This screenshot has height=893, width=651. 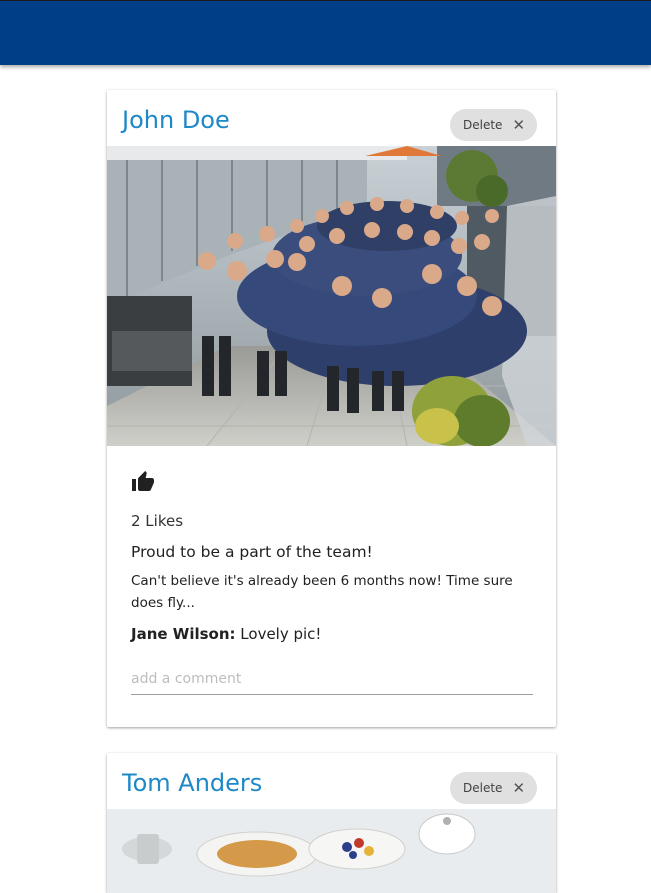 I want to click on likes-count: 2 Likes, so click(x=157, y=521).